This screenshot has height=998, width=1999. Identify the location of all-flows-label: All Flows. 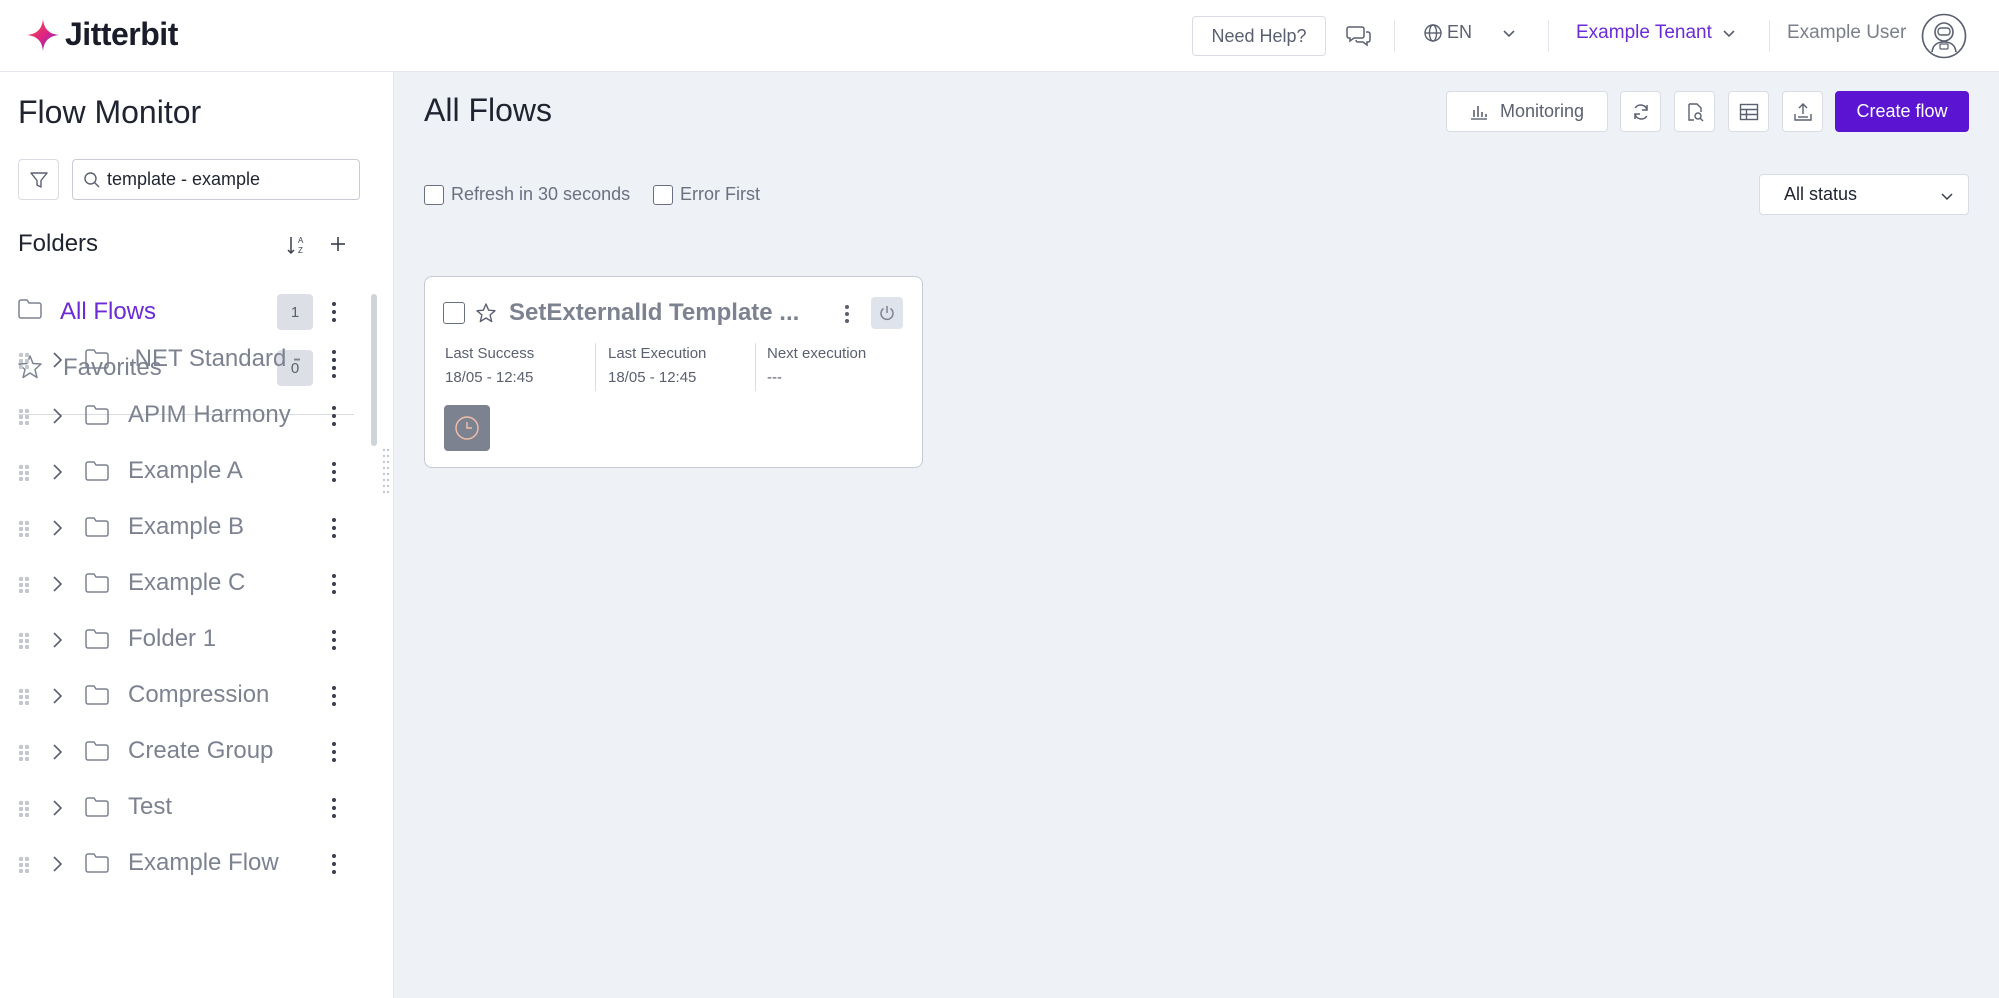
(108, 311).